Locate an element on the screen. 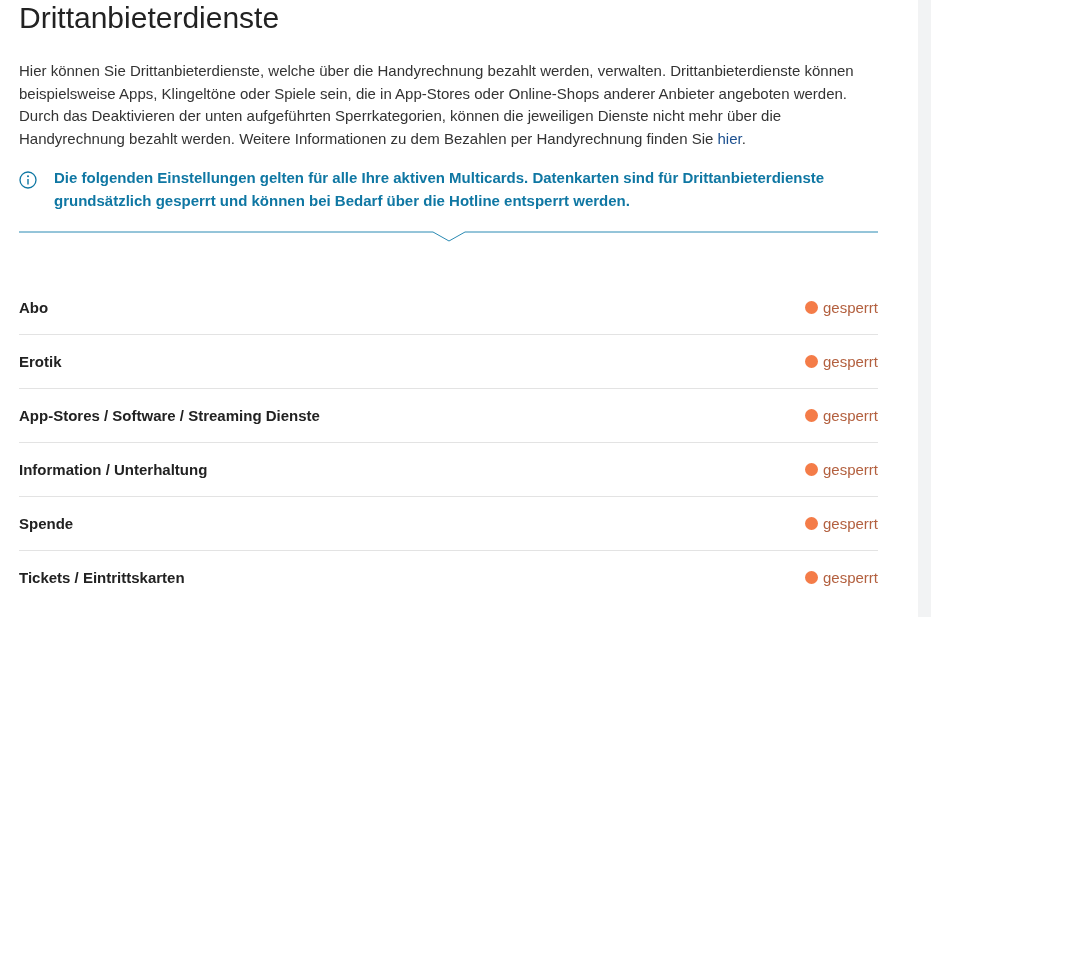  notice-text: Die folgenden Einstellungen gelten für alle Ihre aktiven Multicards. Datenkarten sind für Drittanbieterdienste grundsätzlich gesperrt und können bei Bedarf über die Hotline entsperrt werden. is located at coordinates (440, 190).